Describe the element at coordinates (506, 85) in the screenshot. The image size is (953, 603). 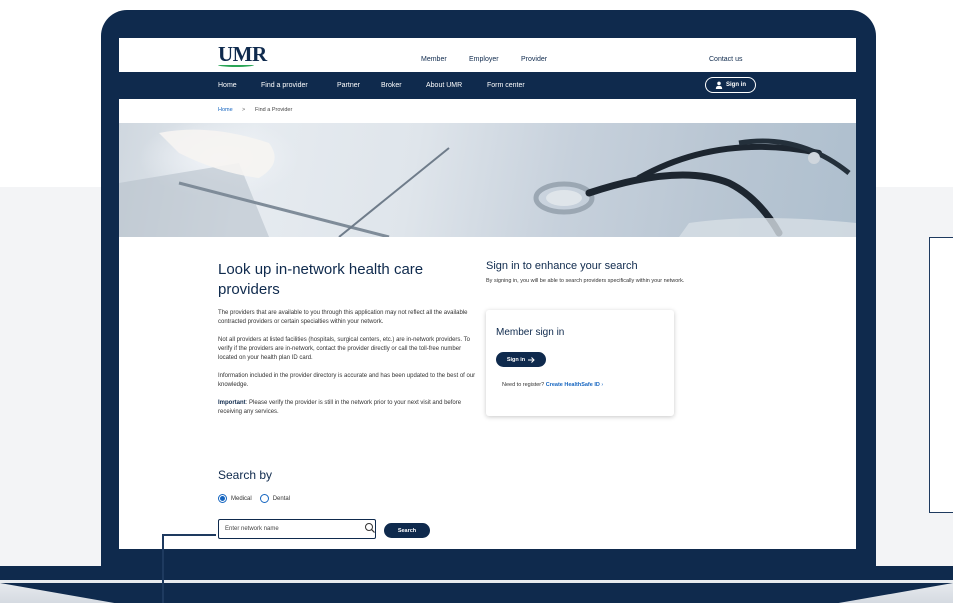
I see `nav-form-center: Form center` at that location.